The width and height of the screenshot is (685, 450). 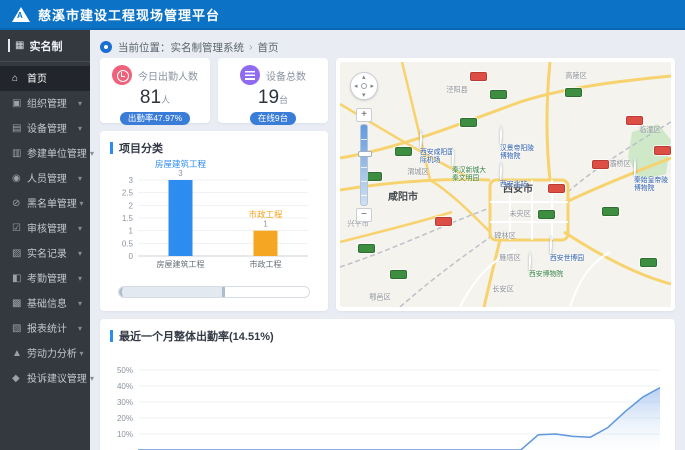 I want to click on breadcrumb-current: 首页, so click(x=268, y=47).